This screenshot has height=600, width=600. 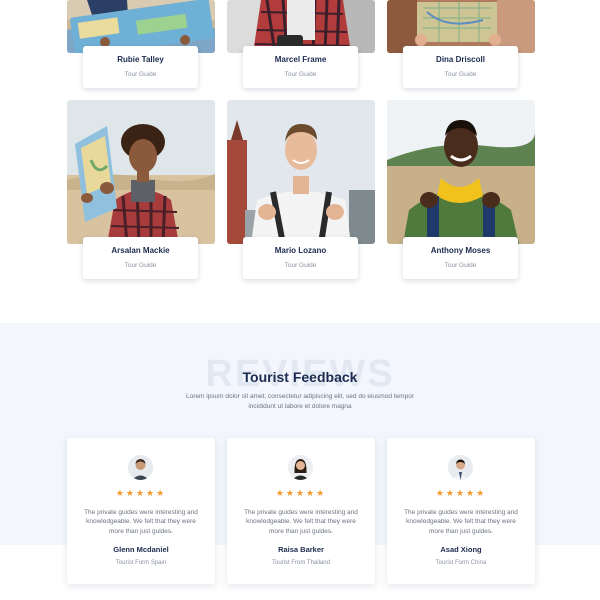 I want to click on guide-name-card: Mario Lozano Tour Guide, so click(x=300, y=258).